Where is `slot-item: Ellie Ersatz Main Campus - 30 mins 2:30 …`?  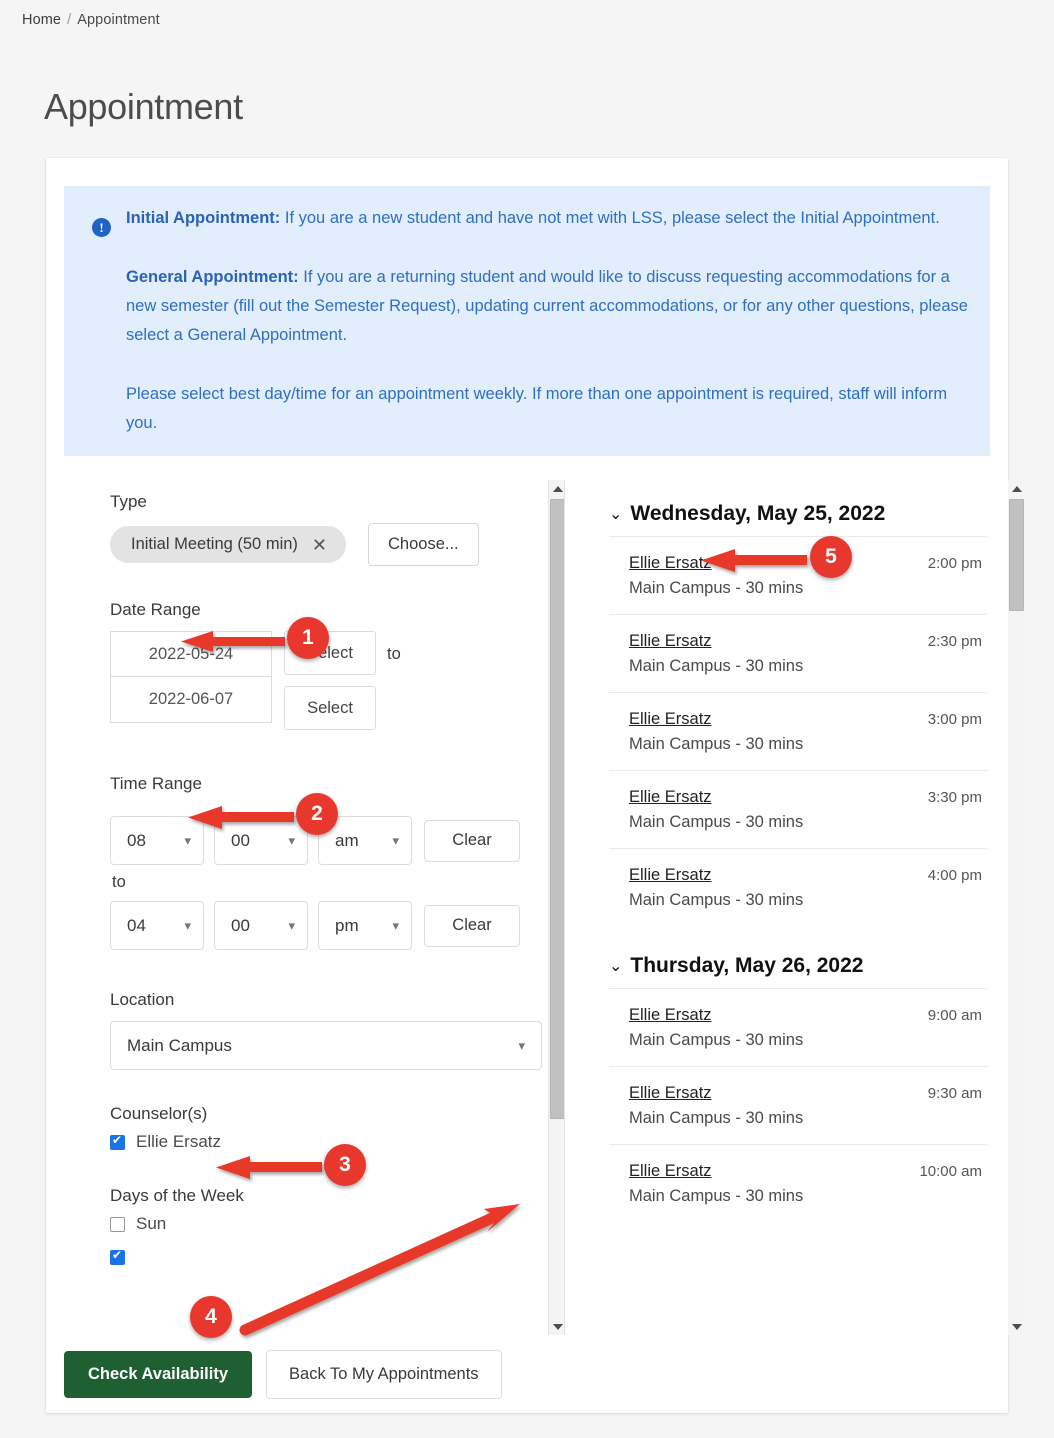
slot-item: Ellie Ersatz Main Campus - 30 mins 2:30 … is located at coordinates (798, 653).